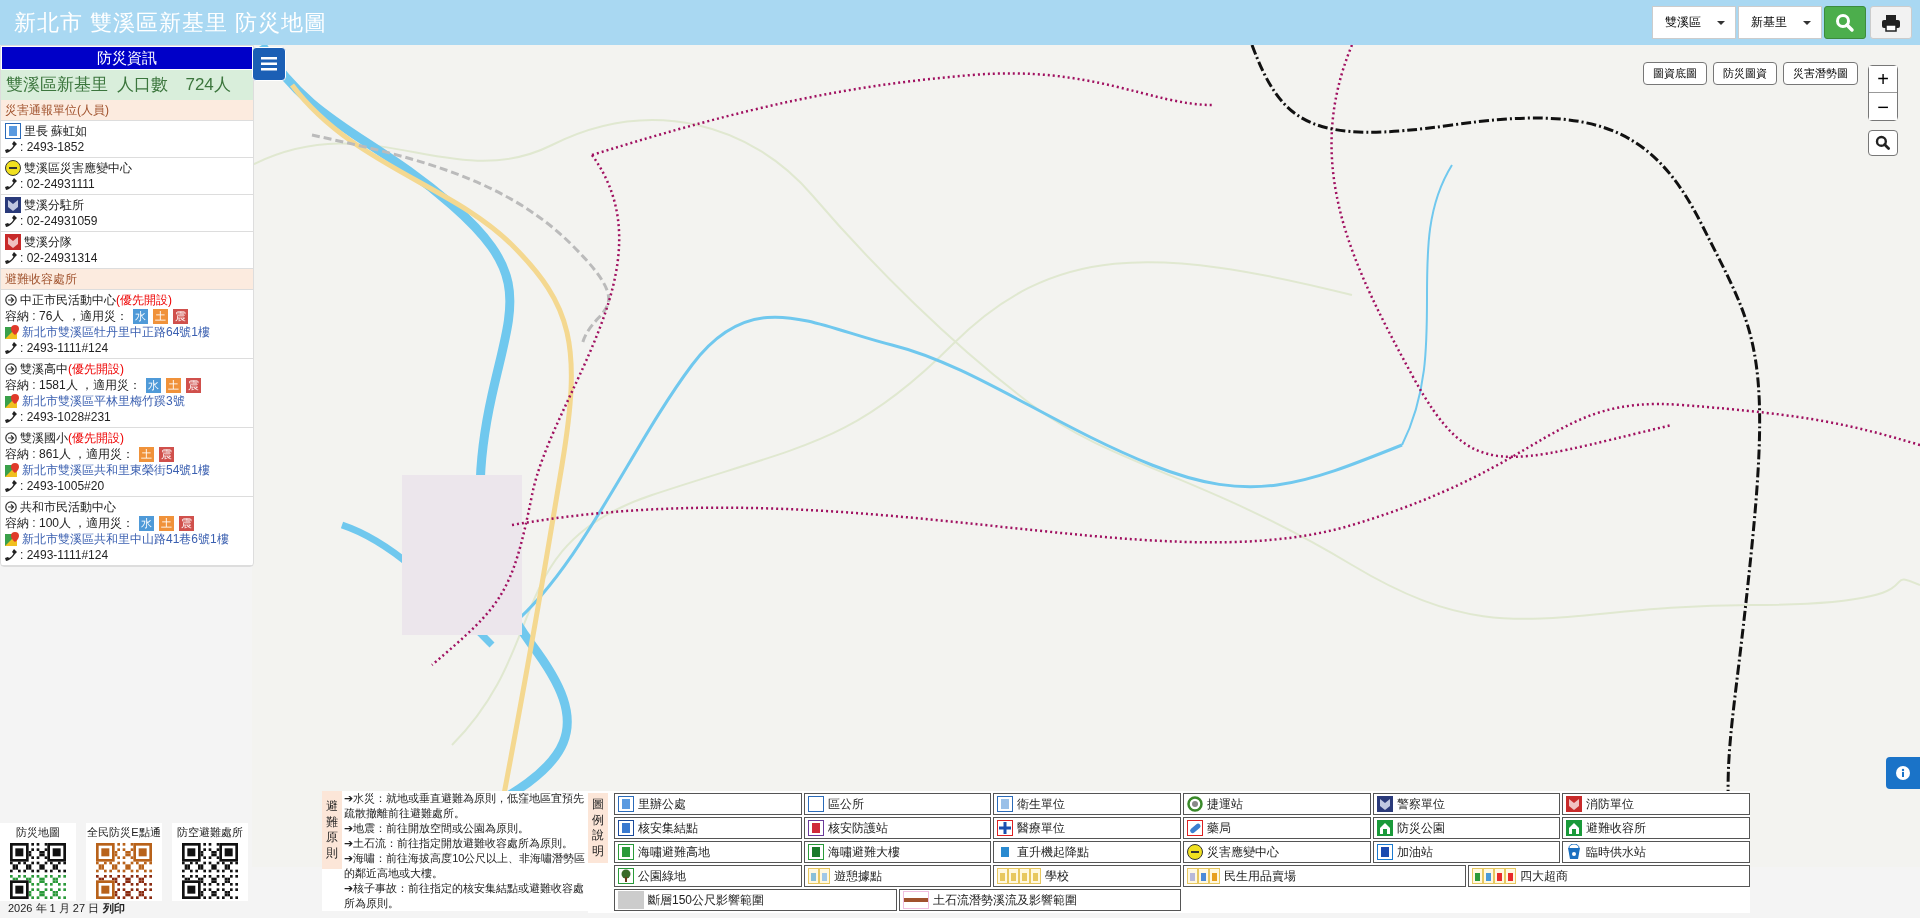 The width and height of the screenshot is (1920, 918). What do you see at coordinates (1195, 804) in the screenshot?
I see `ring-icon` at bounding box center [1195, 804].